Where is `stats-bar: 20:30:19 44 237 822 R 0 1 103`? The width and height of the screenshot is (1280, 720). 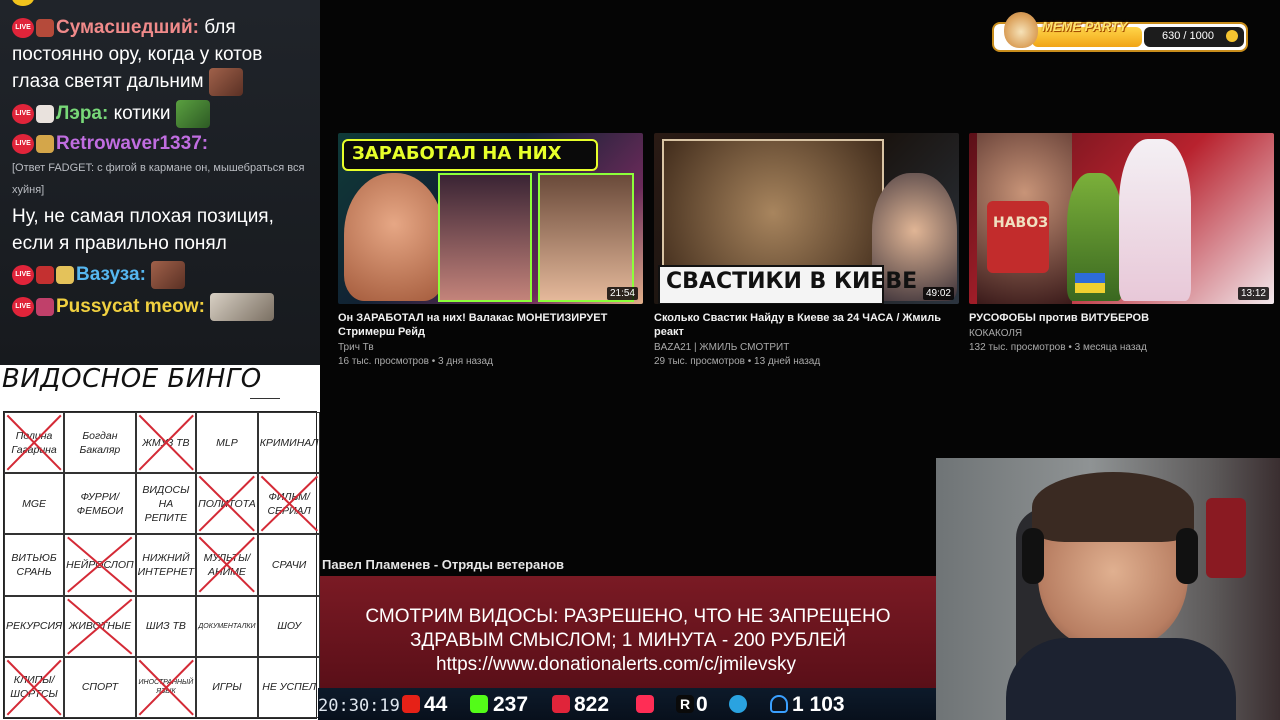
stats-bar: 20:30:19 44 237 822 R 0 1 103 is located at coordinates (627, 704).